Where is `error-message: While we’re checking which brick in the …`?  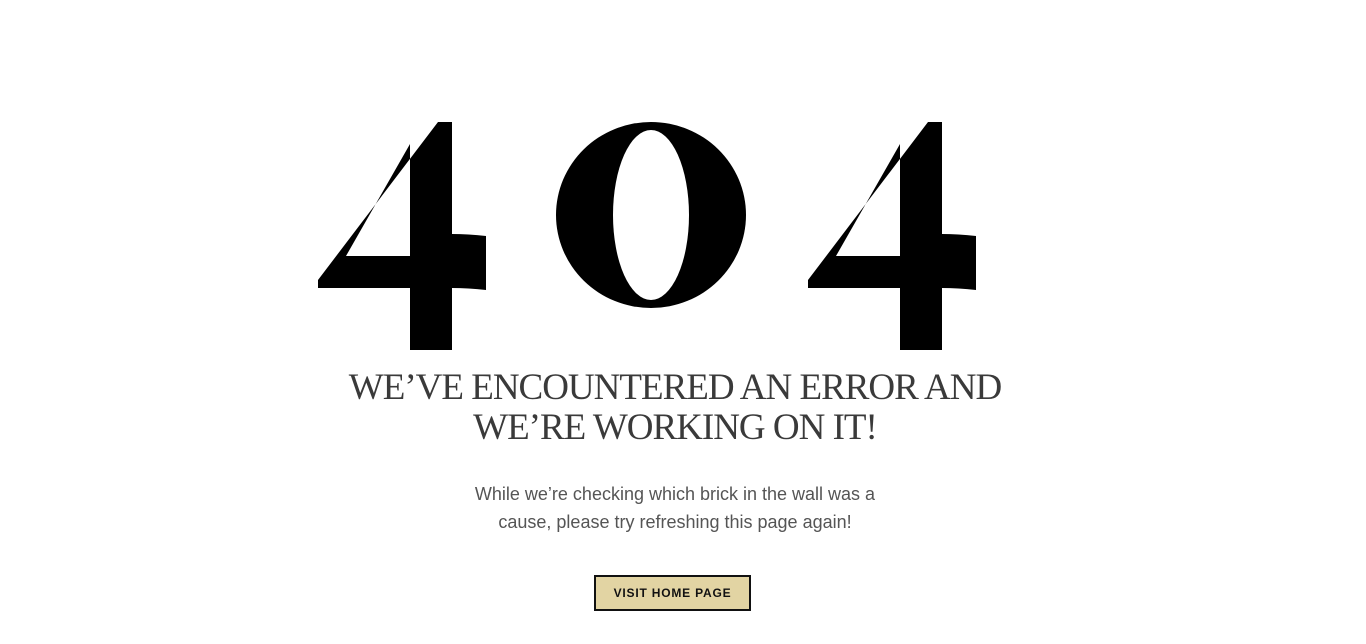
error-message: While we’re checking which brick in the … is located at coordinates (675, 508).